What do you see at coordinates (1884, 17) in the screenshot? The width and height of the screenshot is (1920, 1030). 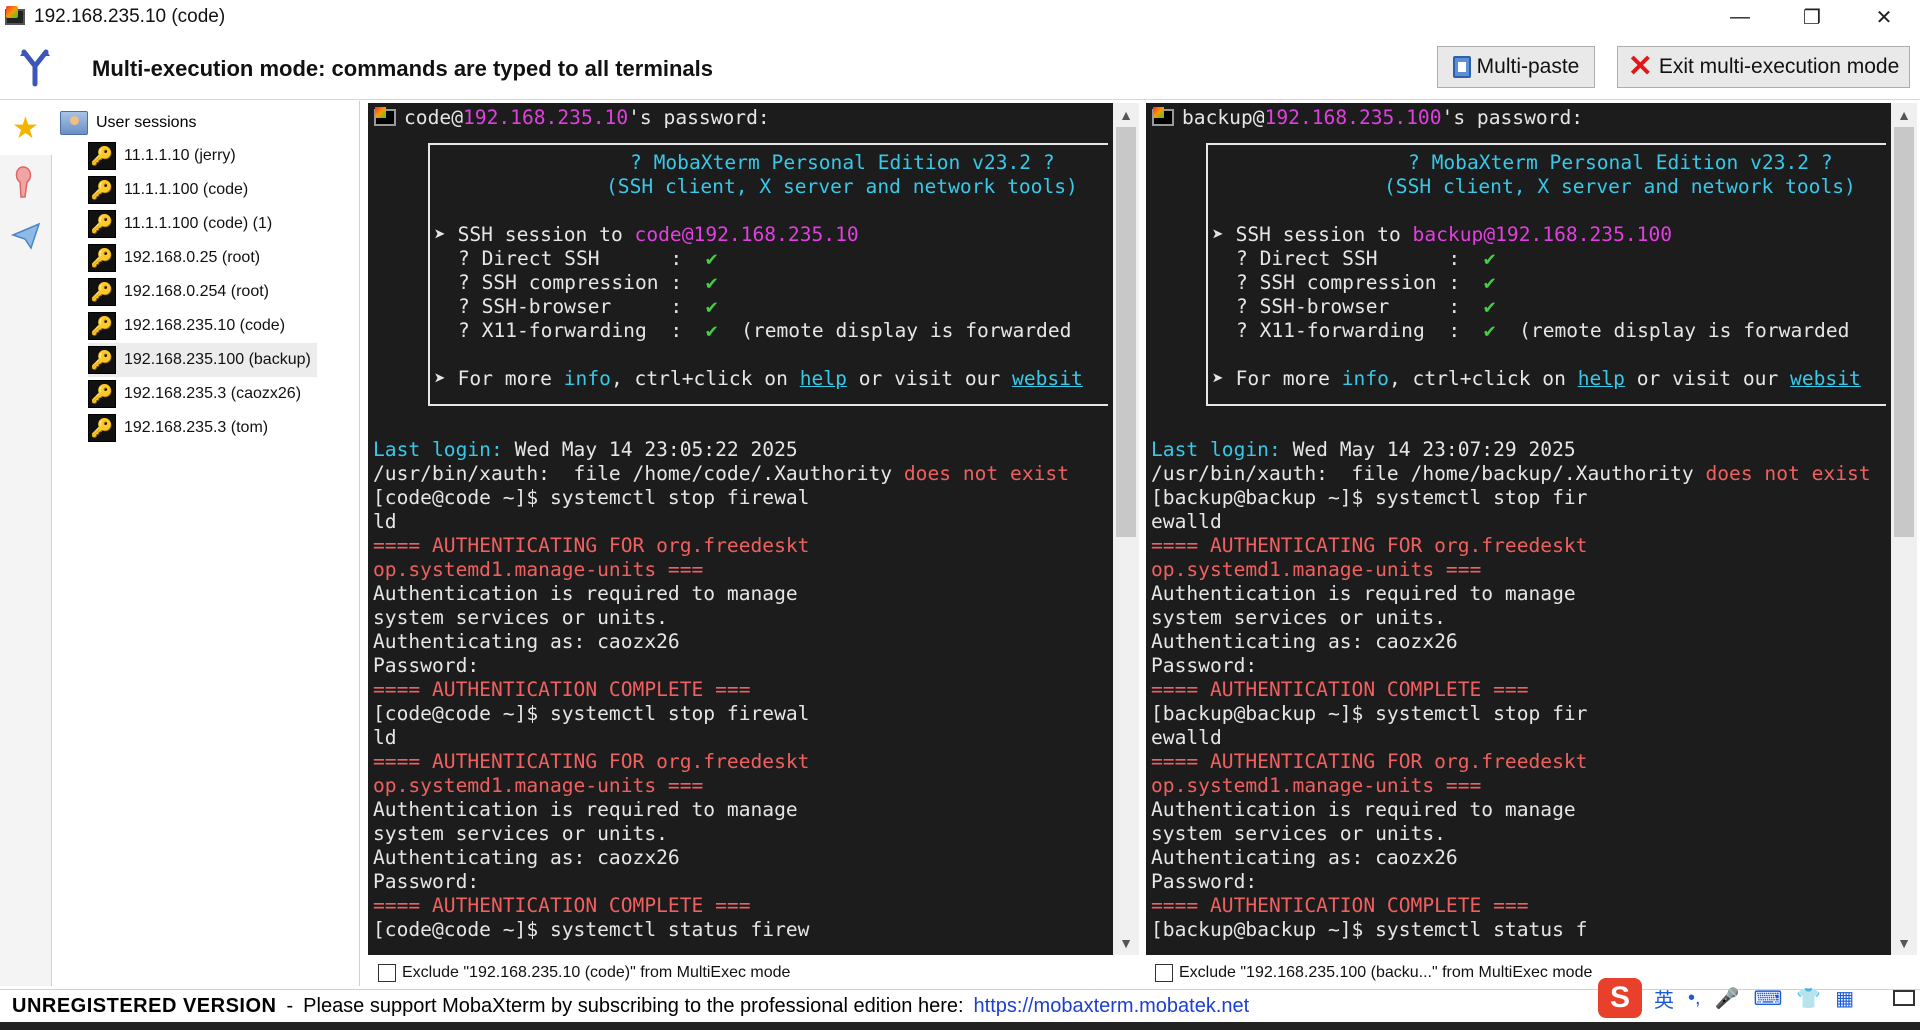 I see `close-button: ✕` at bounding box center [1884, 17].